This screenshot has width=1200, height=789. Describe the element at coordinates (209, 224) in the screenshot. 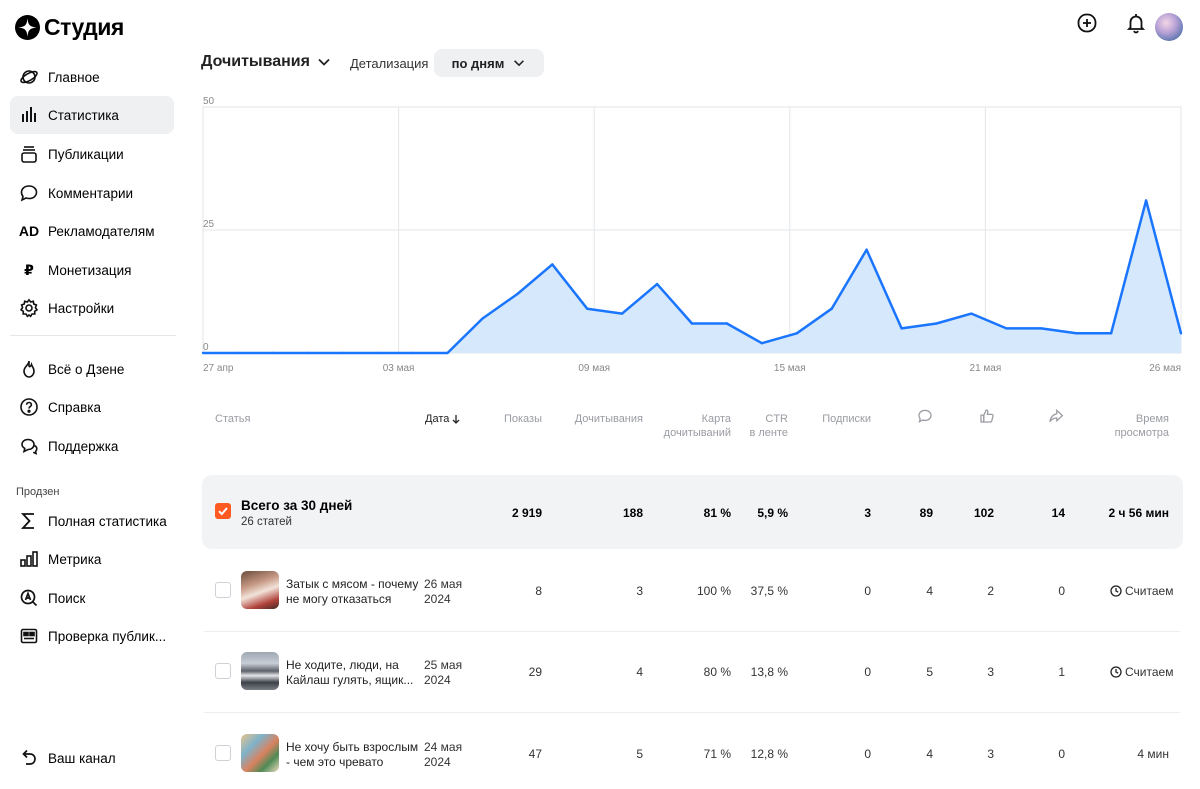

I see `chart-ytick-label: 25` at that location.